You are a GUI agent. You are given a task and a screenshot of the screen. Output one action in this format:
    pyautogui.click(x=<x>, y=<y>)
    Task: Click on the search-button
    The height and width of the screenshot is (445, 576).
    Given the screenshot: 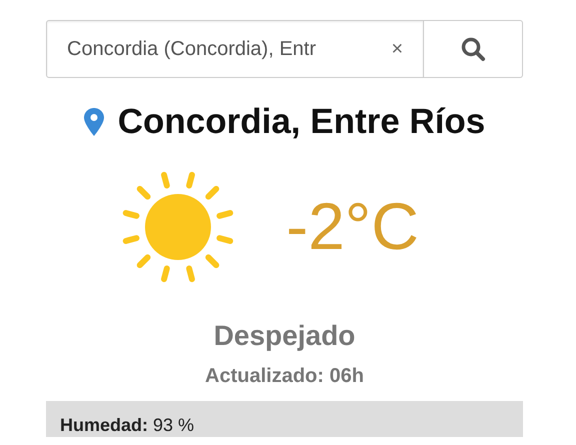 What is the action you would take?
    pyautogui.click(x=473, y=49)
    